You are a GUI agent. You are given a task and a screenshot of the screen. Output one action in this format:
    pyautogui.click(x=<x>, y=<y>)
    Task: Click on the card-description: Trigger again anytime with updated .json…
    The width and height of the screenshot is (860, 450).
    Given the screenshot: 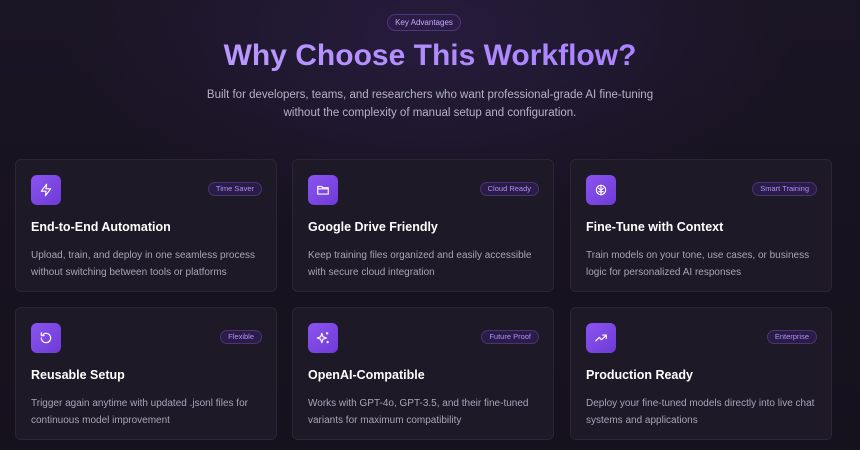 What is the action you would take?
    pyautogui.click(x=139, y=412)
    